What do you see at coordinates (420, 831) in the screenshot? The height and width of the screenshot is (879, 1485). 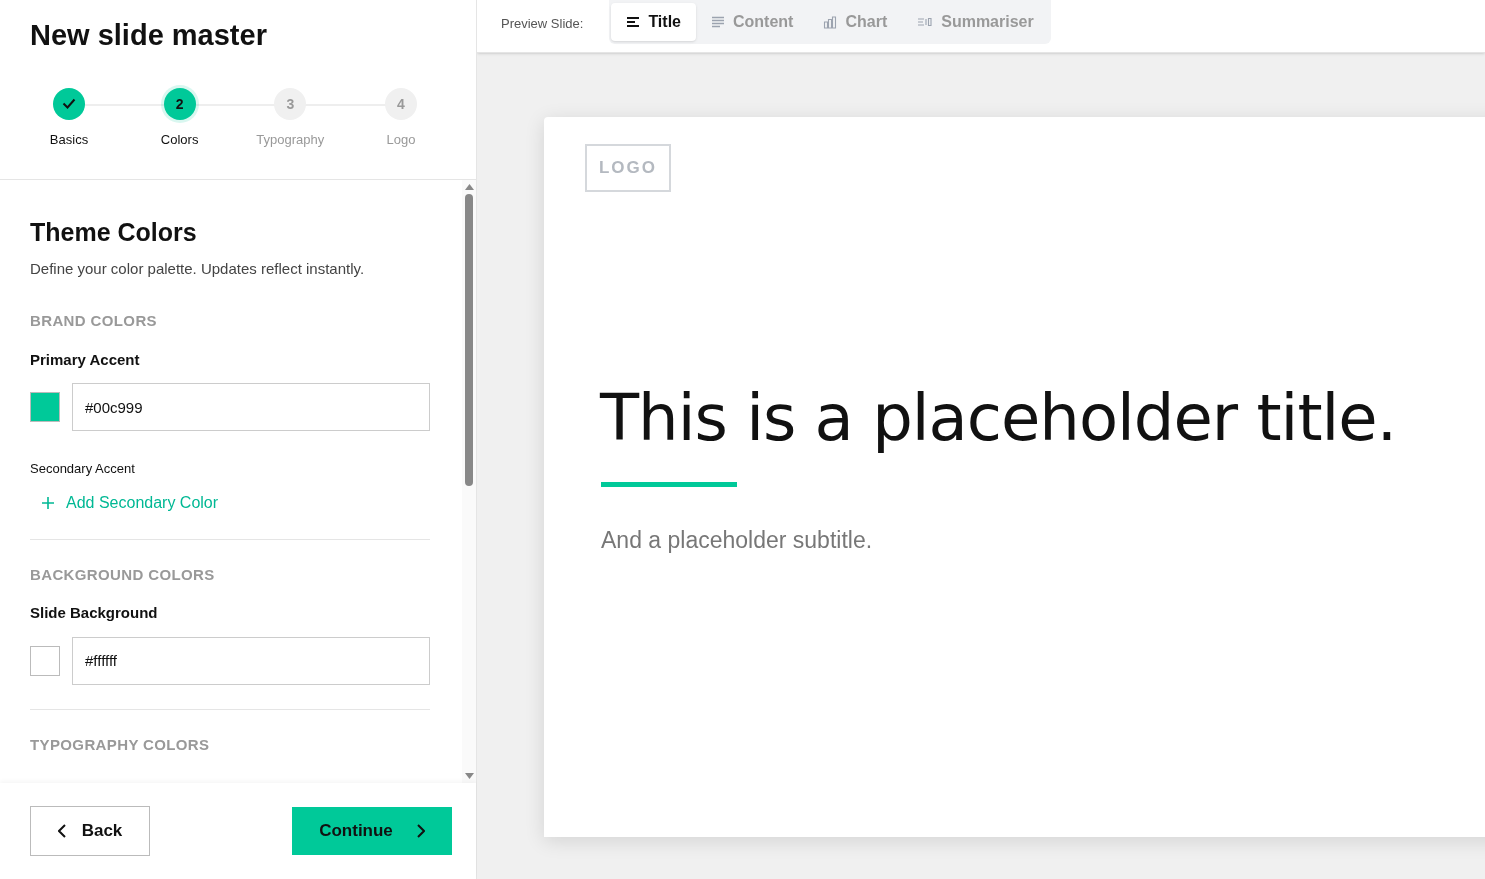 I see `chevron-right-icon` at bounding box center [420, 831].